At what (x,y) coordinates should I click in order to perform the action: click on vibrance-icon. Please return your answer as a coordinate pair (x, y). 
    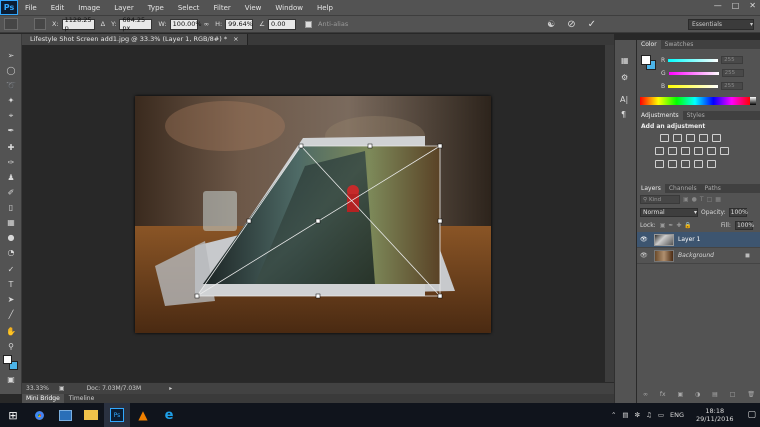
    Looking at the image, I should click on (716, 138).